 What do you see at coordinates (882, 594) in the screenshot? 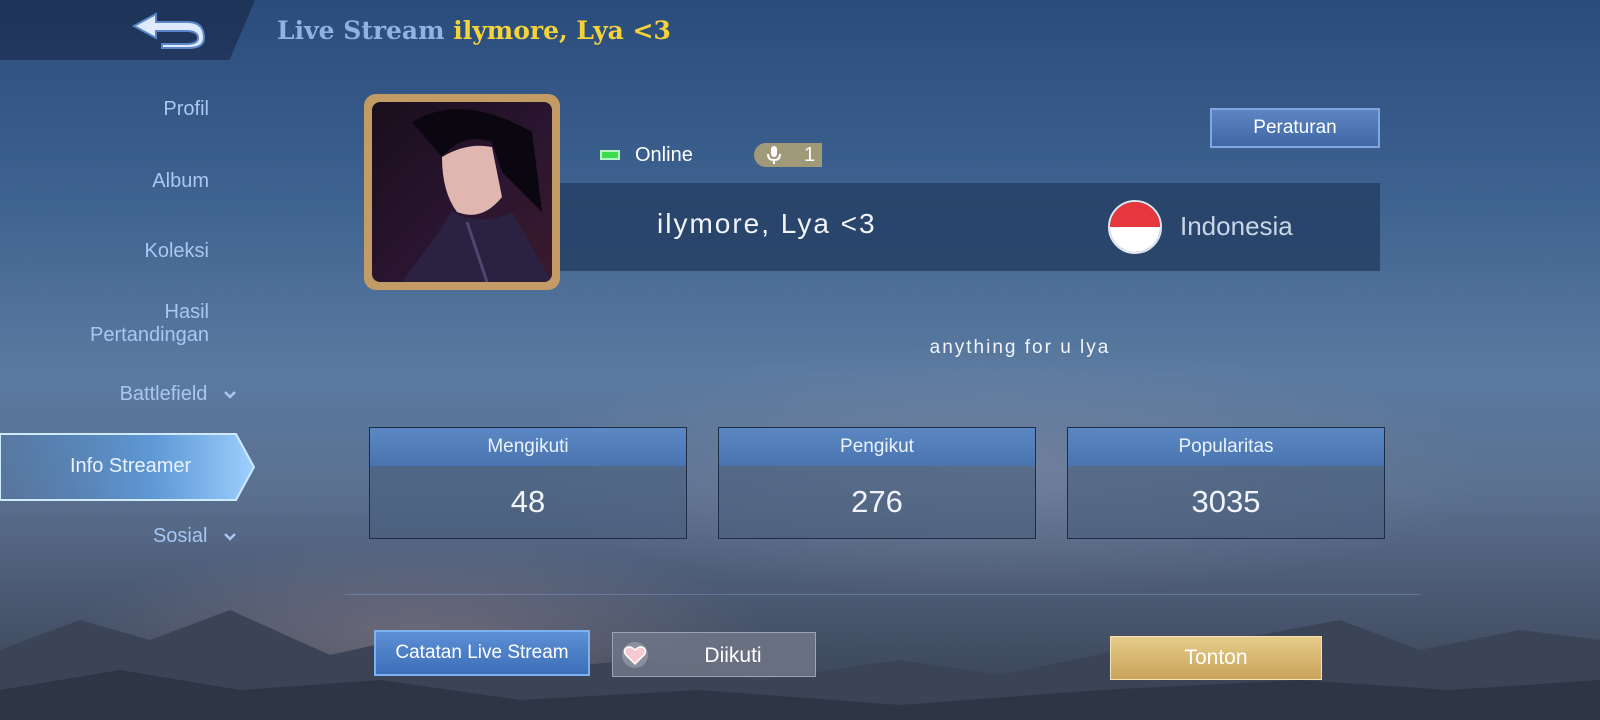
I see `divider` at bounding box center [882, 594].